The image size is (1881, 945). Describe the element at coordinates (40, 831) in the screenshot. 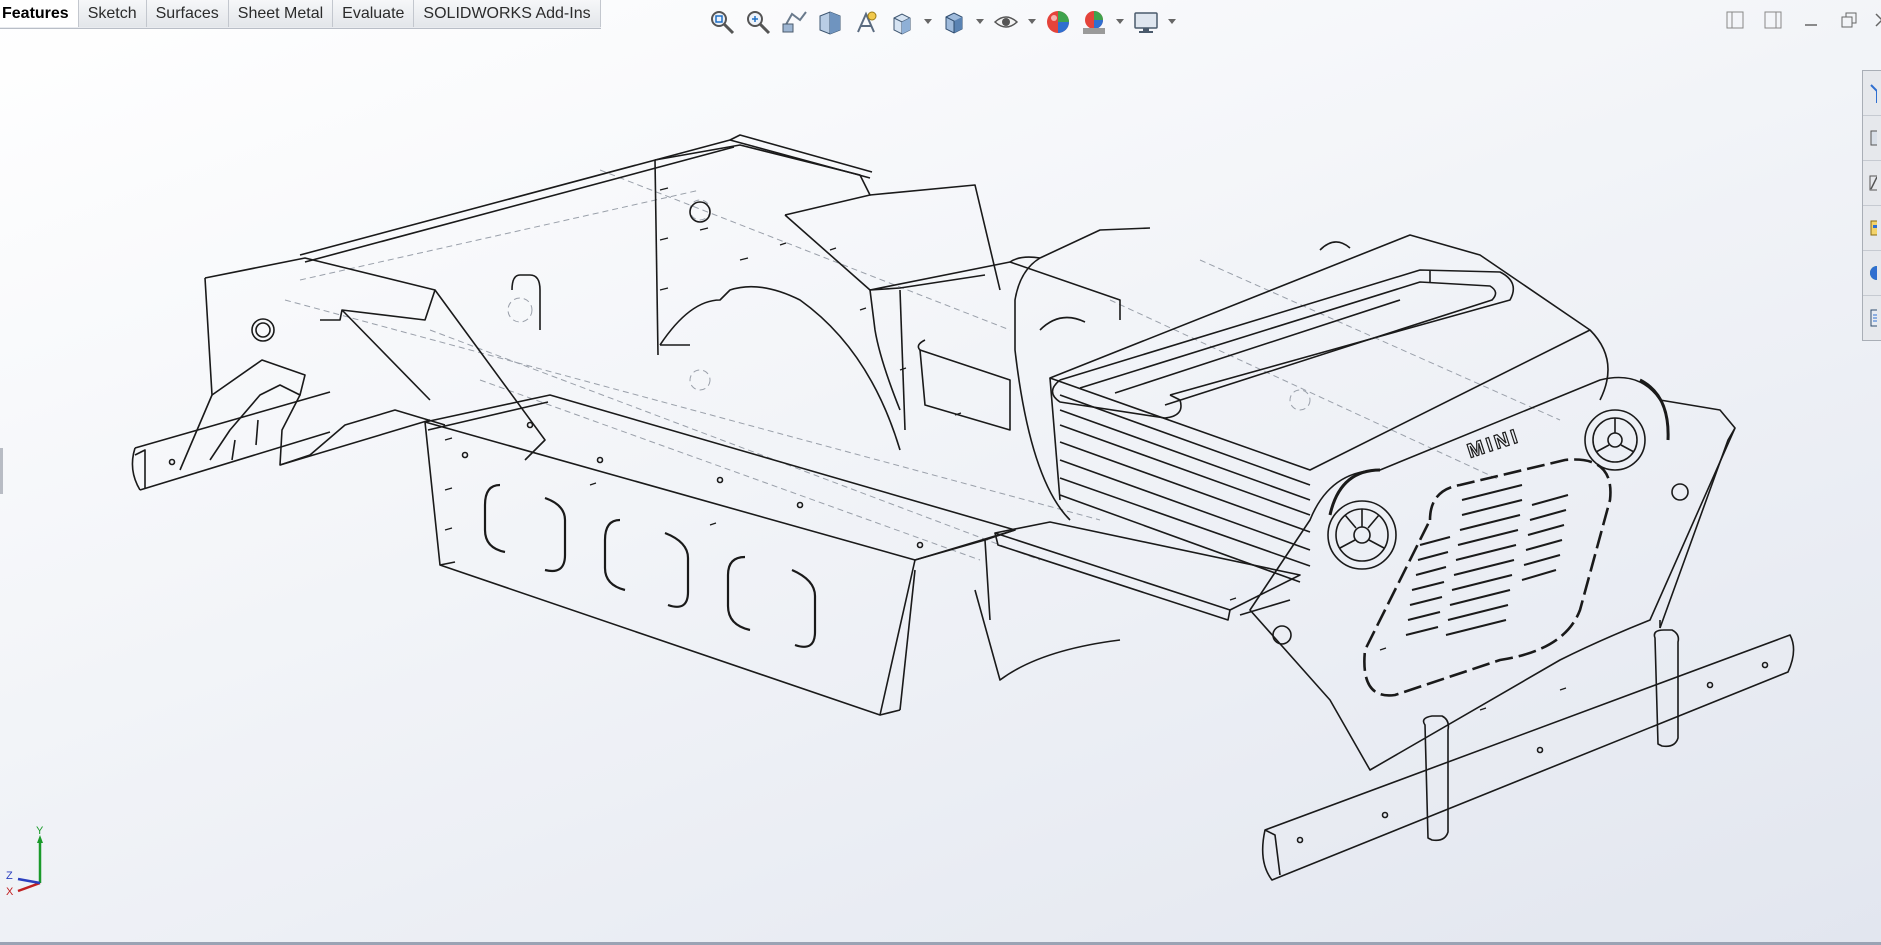

I see `triad-y-label: Y` at that location.